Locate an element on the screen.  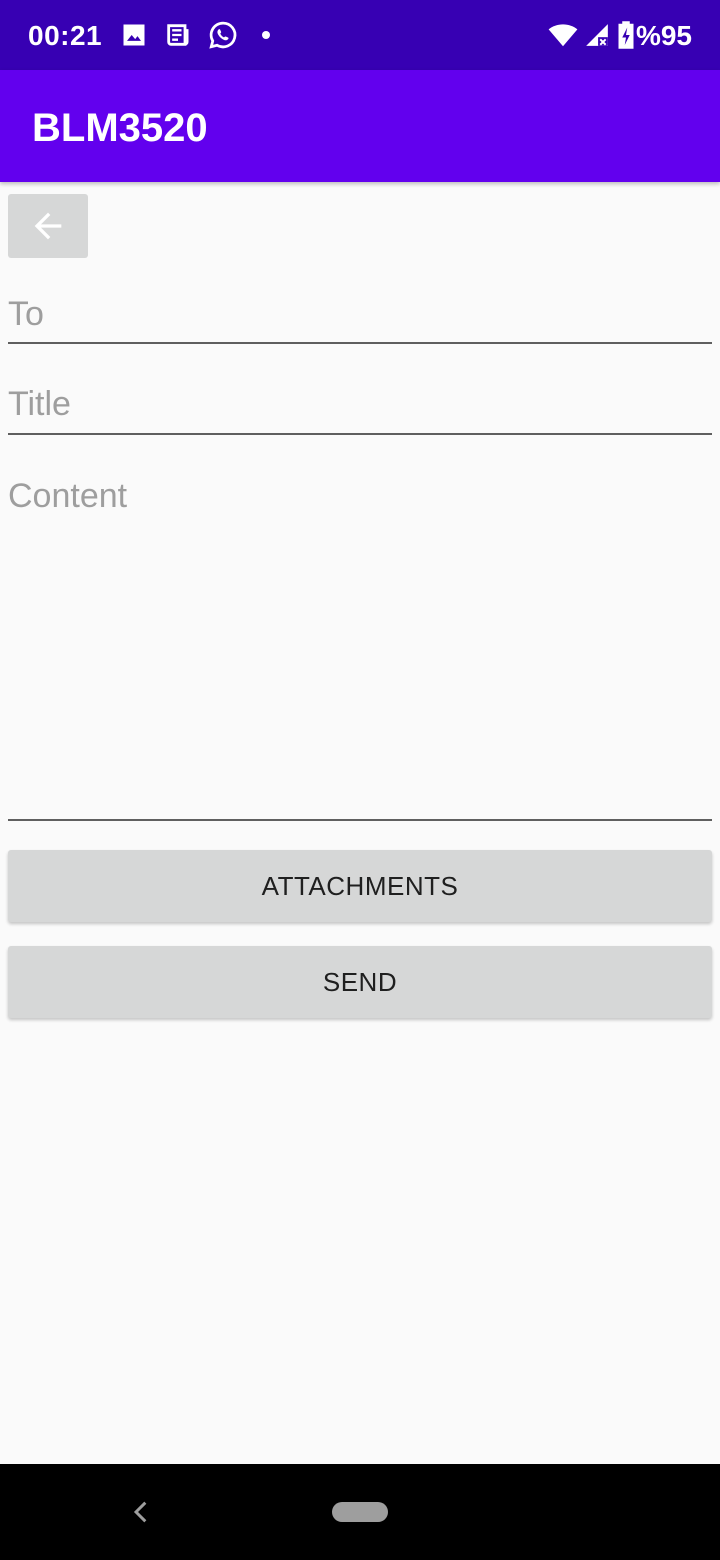
whatsapp-icon is located at coordinates (223, 35).